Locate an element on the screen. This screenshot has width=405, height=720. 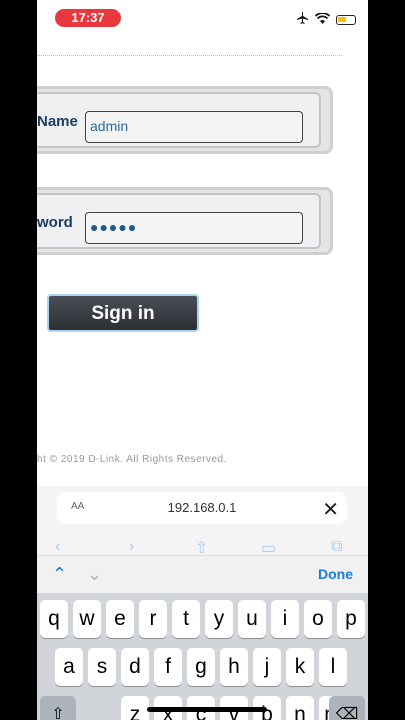
username-row: Name admin is located at coordinates (185, 120).